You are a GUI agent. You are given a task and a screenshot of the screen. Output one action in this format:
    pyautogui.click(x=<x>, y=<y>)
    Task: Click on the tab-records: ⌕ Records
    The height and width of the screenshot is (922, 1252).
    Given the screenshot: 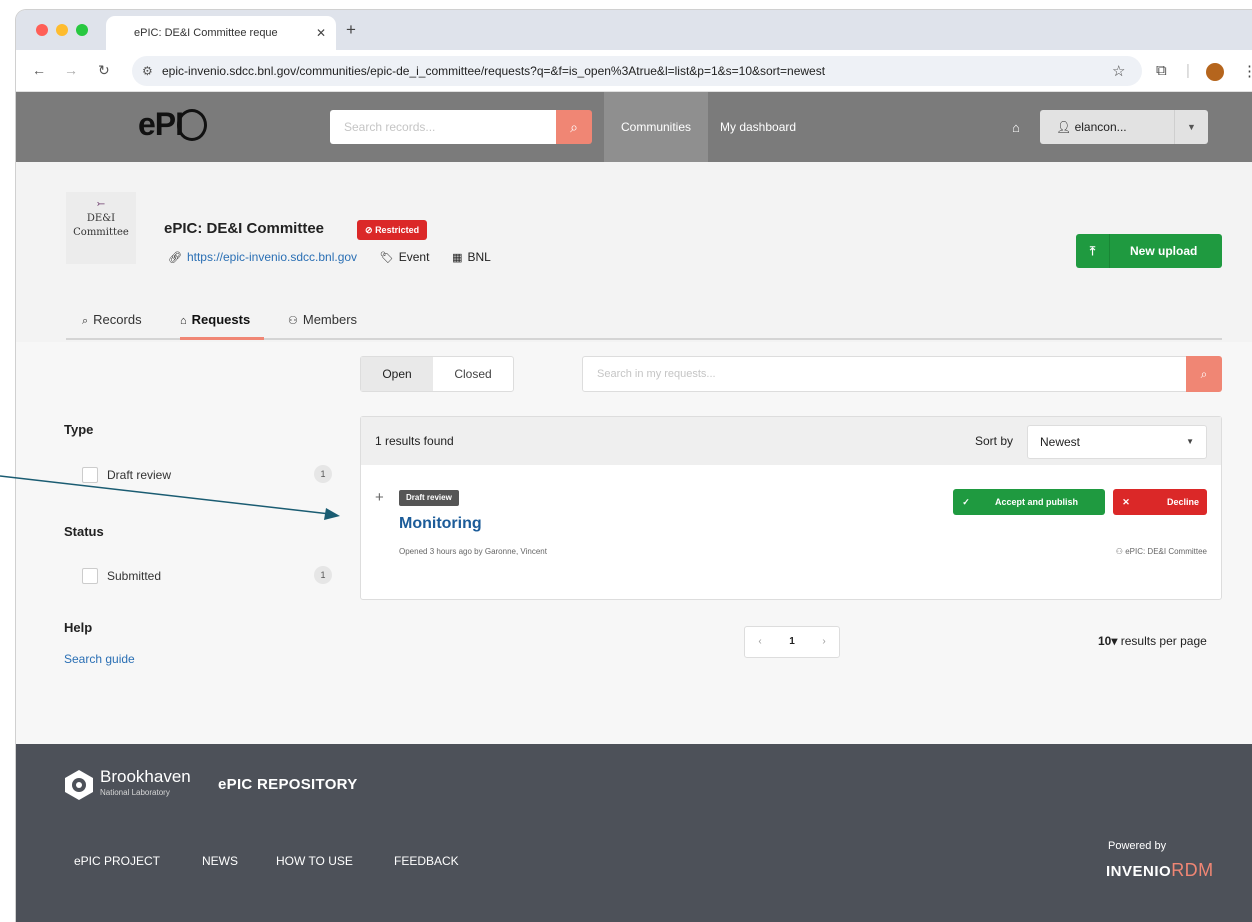 What is the action you would take?
    pyautogui.click(x=112, y=326)
    